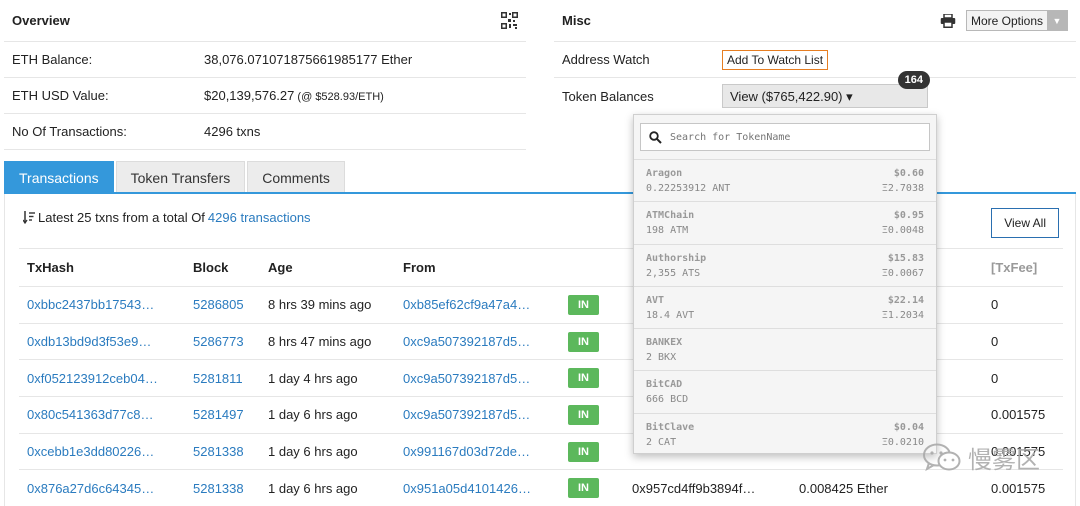  I want to click on token-eth-value: Ξ0.0048, so click(902, 231).